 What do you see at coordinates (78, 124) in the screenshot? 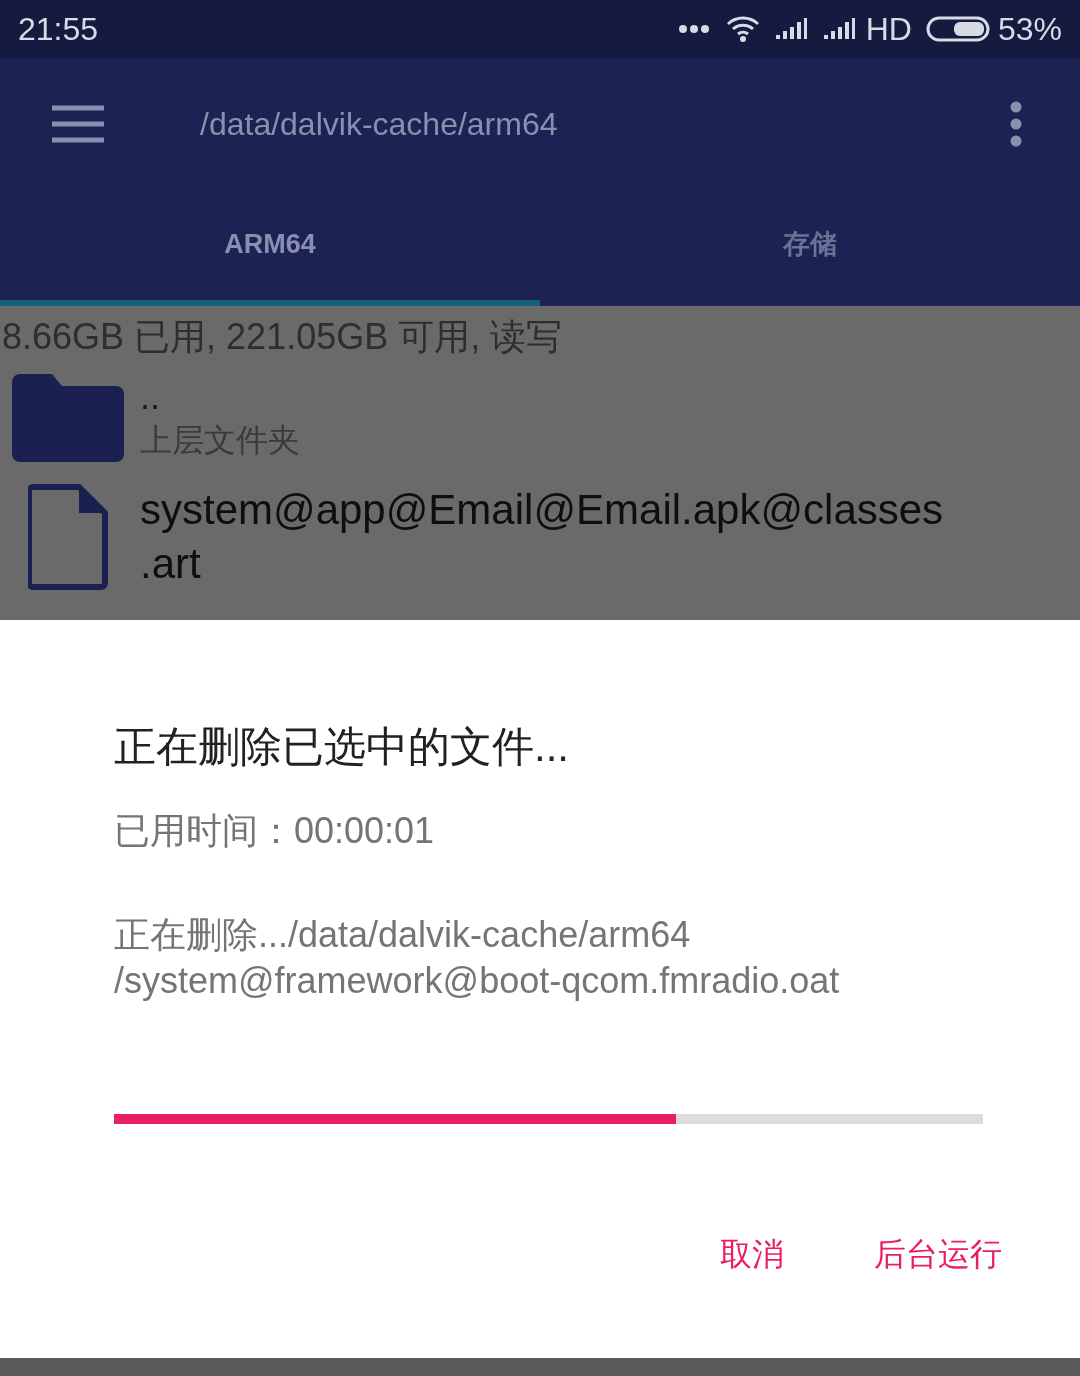
I see `menu-icon` at bounding box center [78, 124].